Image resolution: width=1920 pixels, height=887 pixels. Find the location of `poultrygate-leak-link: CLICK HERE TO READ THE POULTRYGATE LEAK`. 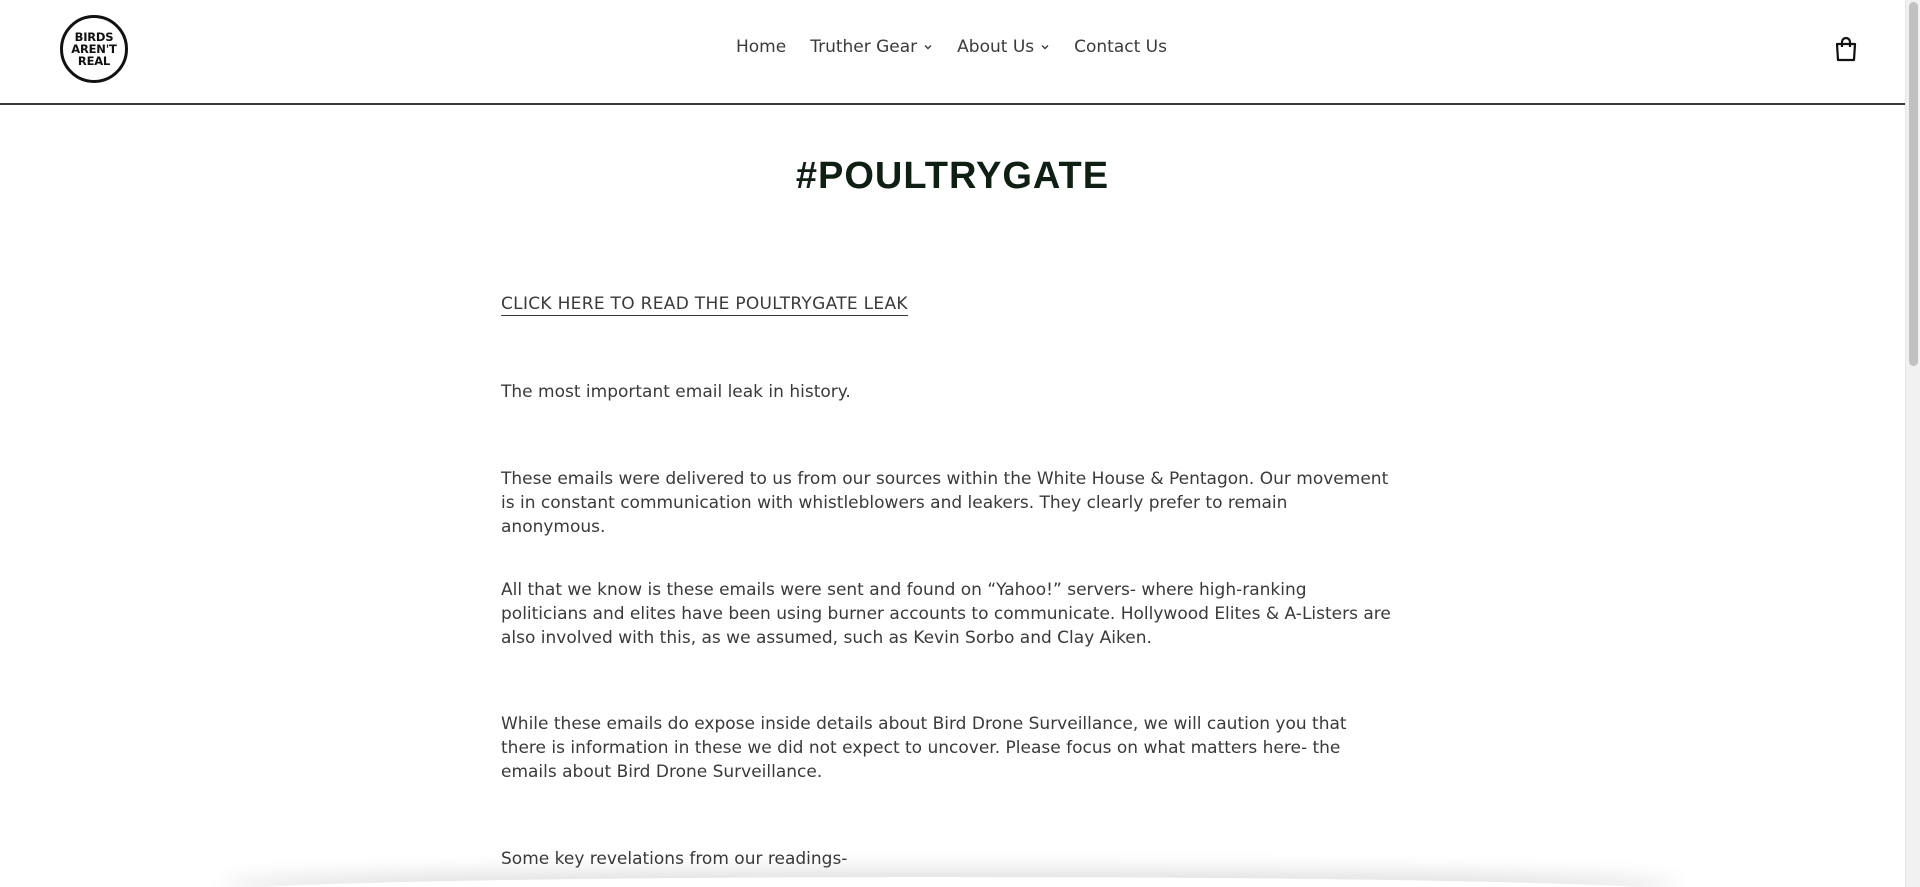

poultrygate-leak-link: CLICK HERE TO READ THE POULTRYGATE LEAK is located at coordinates (704, 305).